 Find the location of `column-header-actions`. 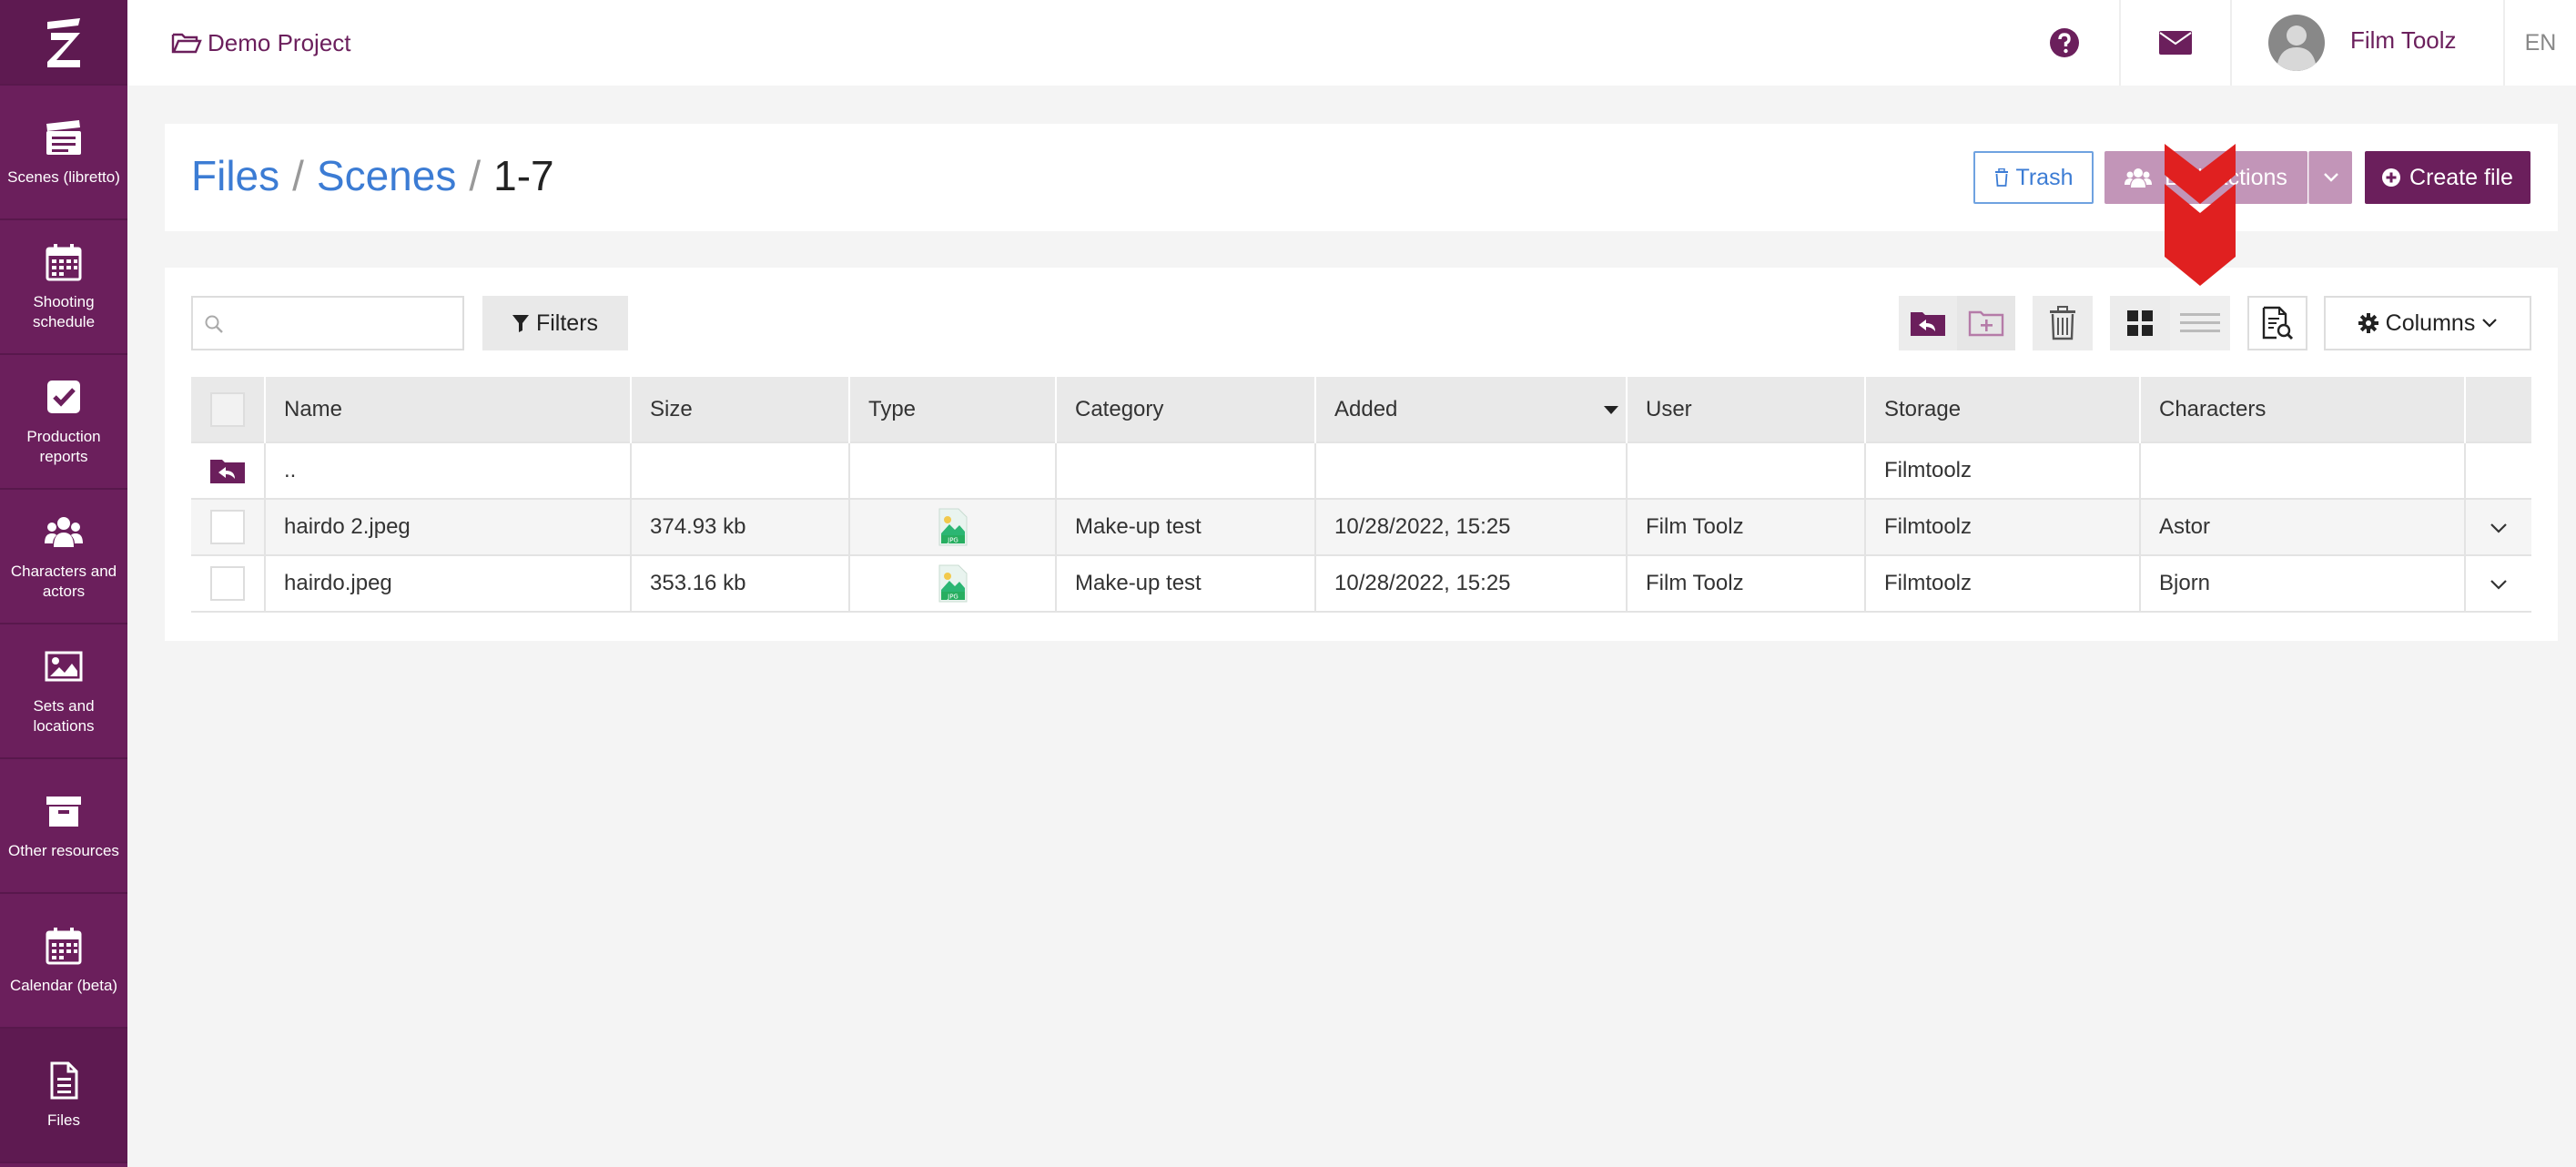

column-header-actions is located at coordinates (2498, 409).